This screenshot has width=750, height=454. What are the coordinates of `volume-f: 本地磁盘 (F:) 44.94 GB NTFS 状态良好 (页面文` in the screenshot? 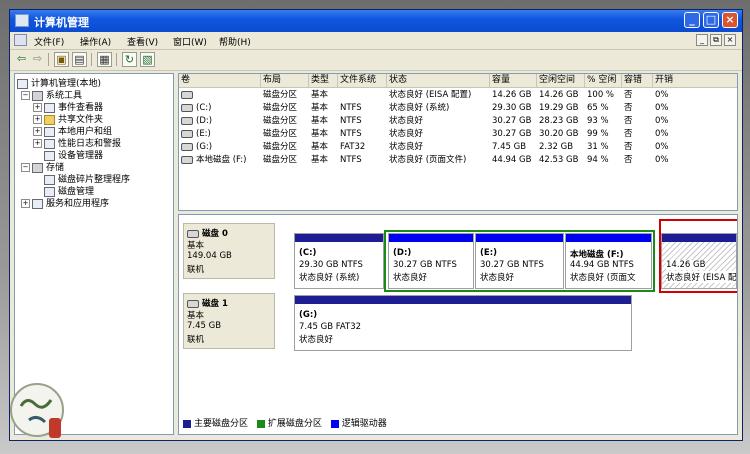 It's located at (608, 261).